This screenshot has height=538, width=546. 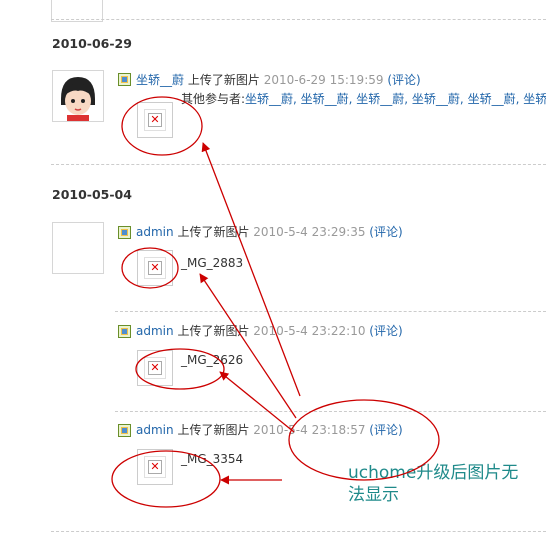 I want to click on participants-names: 坐轿__蔚, 坐轿__蔚, 坐轿__蔚, 坐轿__蔚, 坐轿__蔚, 坐轿__蔚, so click(x=395, y=99).